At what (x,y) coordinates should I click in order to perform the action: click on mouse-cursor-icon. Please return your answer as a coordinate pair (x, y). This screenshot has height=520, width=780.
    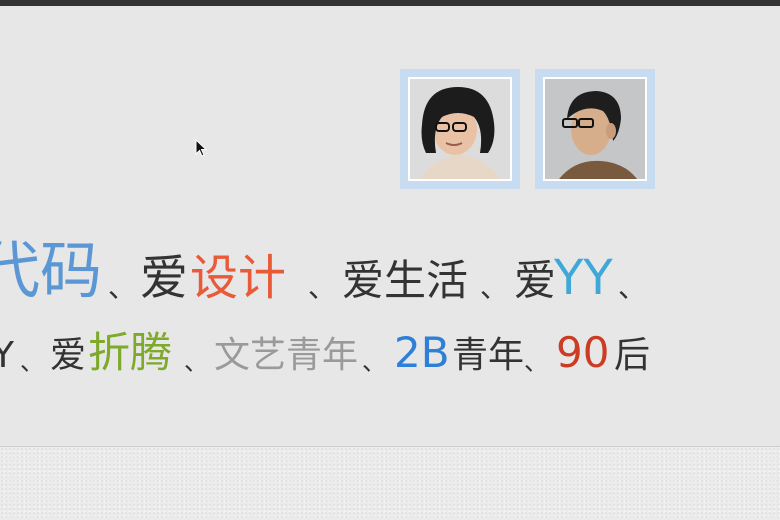
    Looking at the image, I should click on (201, 148).